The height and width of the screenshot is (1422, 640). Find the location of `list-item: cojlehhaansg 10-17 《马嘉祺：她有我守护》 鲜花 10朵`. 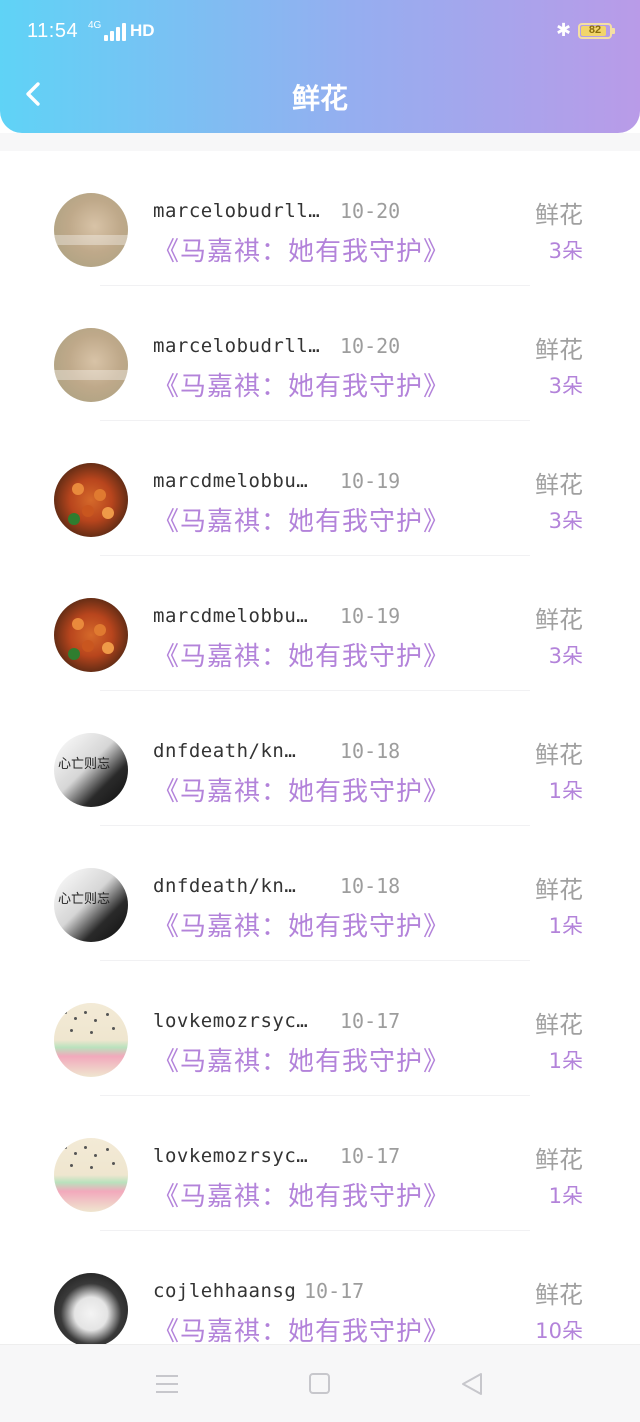

list-item: cojlehhaansg 10-17 《马嘉祺：她有我守护》 鲜花 10朵 is located at coordinates (320, 1287).